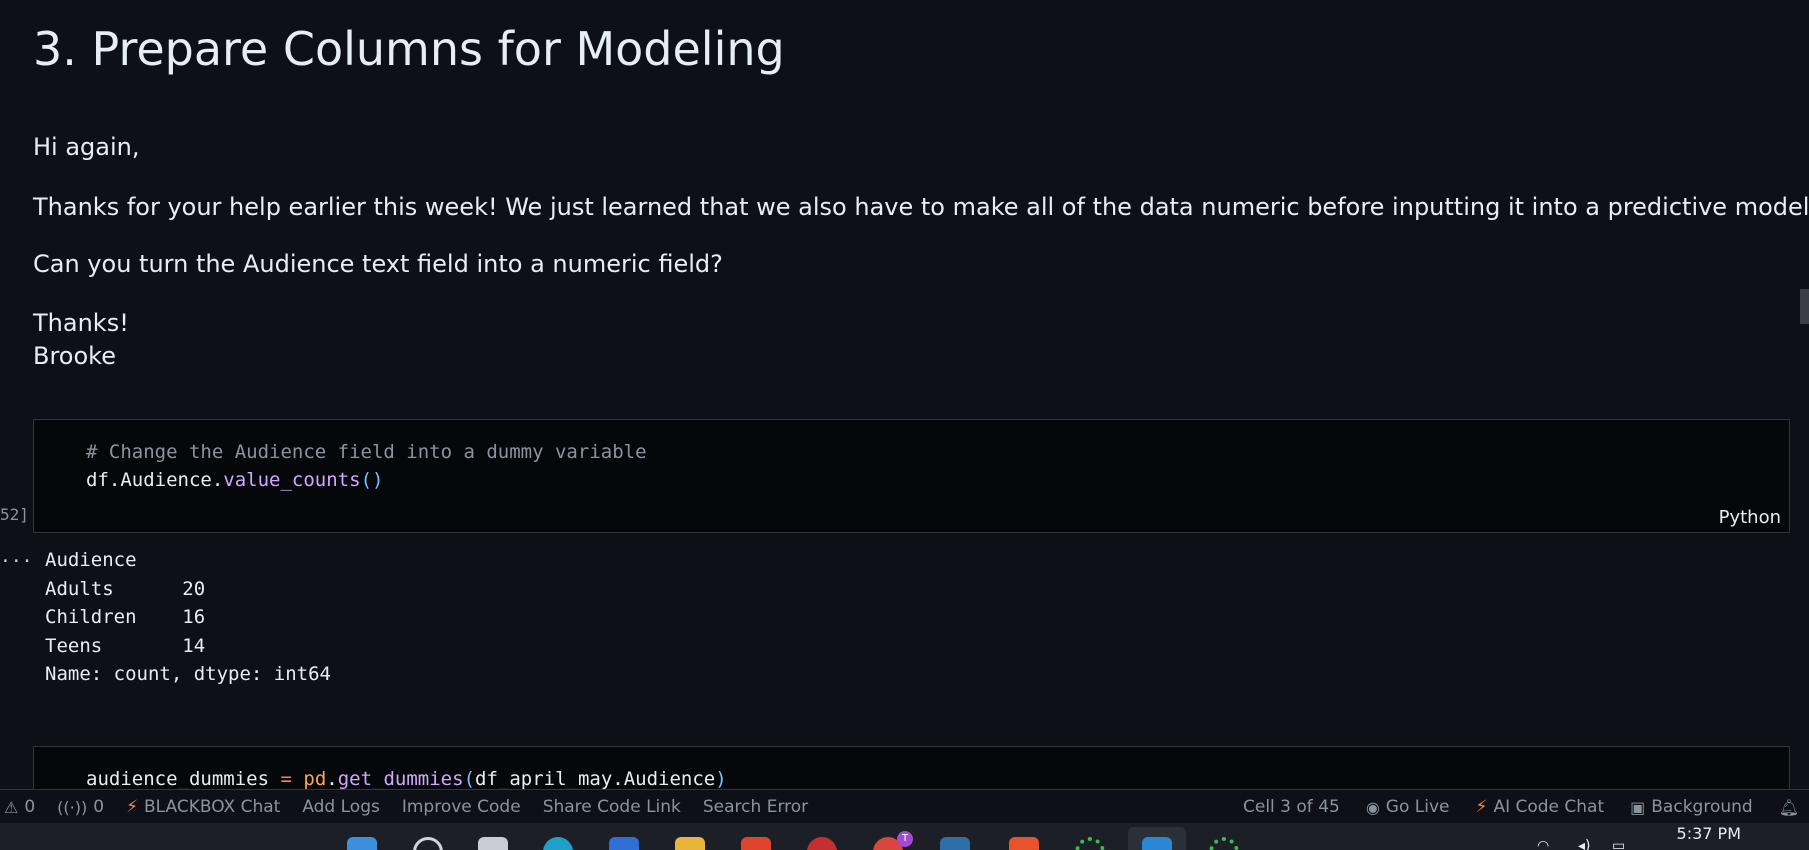 Image resolution: width=1809 pixels, height=850 pixels. Describe the element at coordinates (1157, 843) in the screenshot. I see `vscode-icon` at that location.